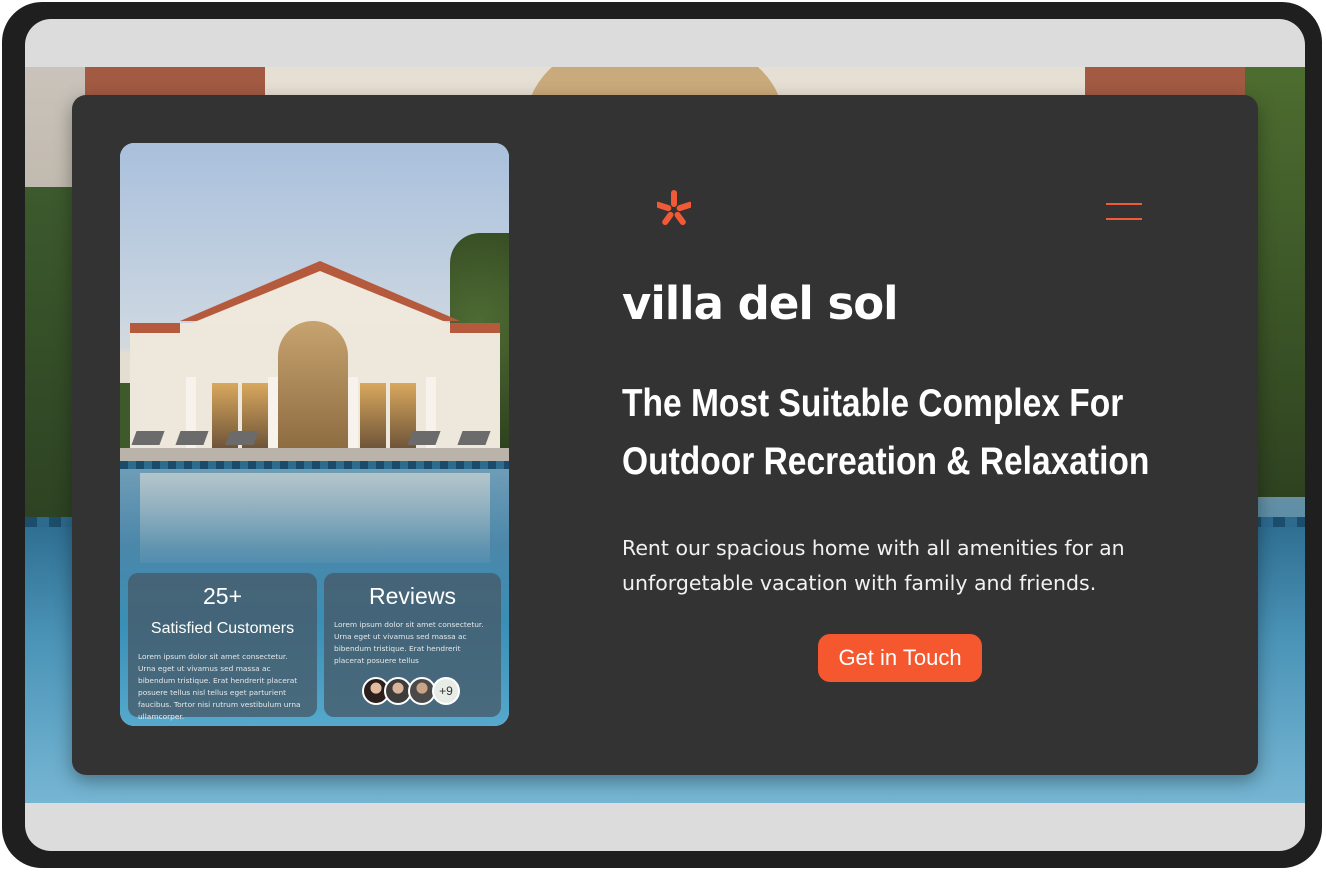 The height and width of the screenshot is (874, 1326). I want to click on customers-label: Satisfied Customers, so click(222, 628).